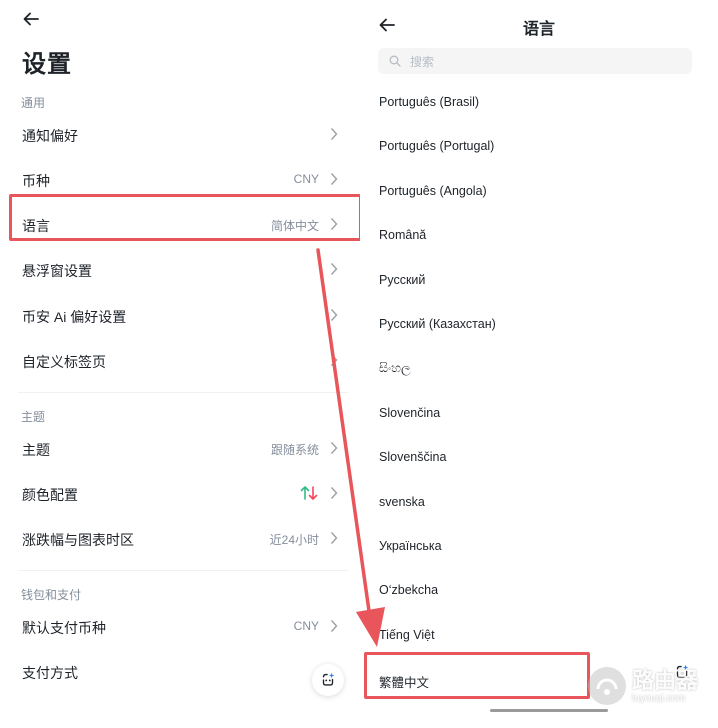 The height and width of the screenshot is (728, 718). What do you see at coordinates (409, 413) in the screenshot?
I see `language-option: Slovenčina` at bounding box center [409, 413].